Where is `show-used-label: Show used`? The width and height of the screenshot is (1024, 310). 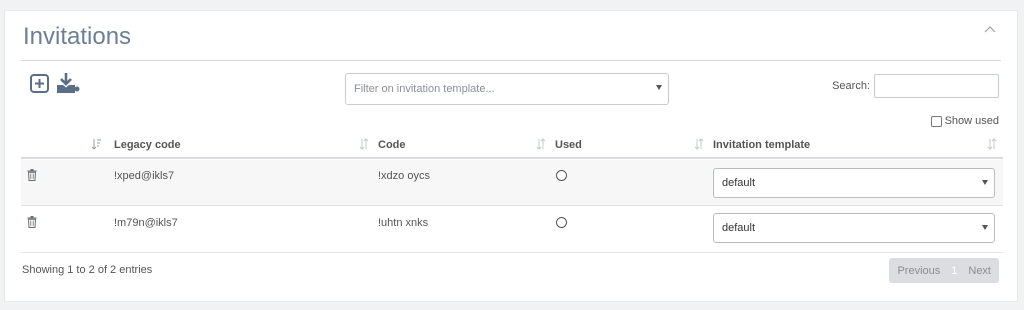 show-used-label: Show used is located at coordinates (971, 121).